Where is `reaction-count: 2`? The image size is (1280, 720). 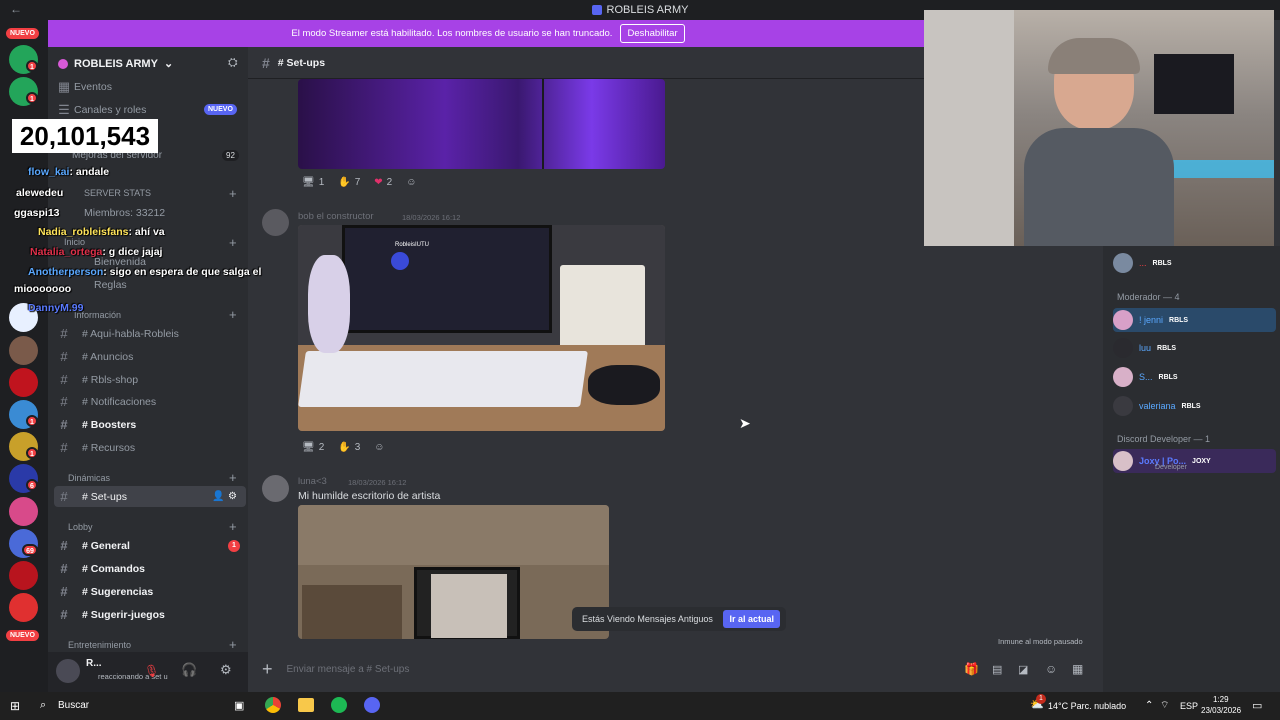
reaction-count: 2 is located at coordinates (321, 447).